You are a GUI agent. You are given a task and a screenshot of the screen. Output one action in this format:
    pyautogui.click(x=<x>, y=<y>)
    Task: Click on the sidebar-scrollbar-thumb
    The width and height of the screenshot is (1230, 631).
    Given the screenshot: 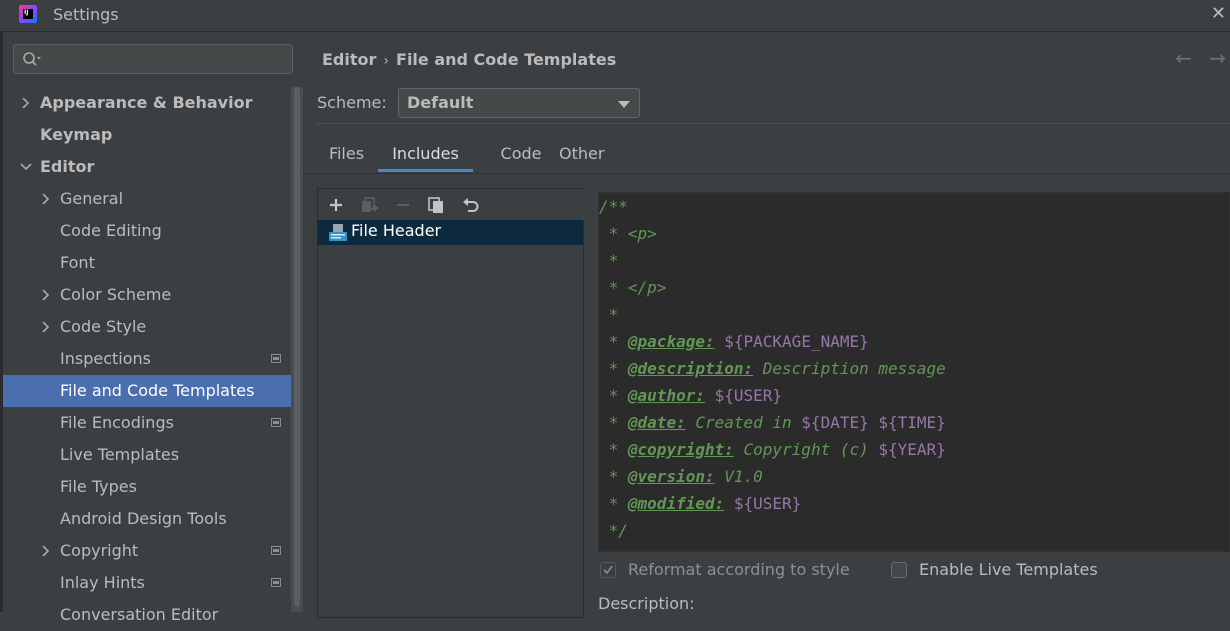 What is the action you would take?
    pyautogui.click(x=297, y=347)
    